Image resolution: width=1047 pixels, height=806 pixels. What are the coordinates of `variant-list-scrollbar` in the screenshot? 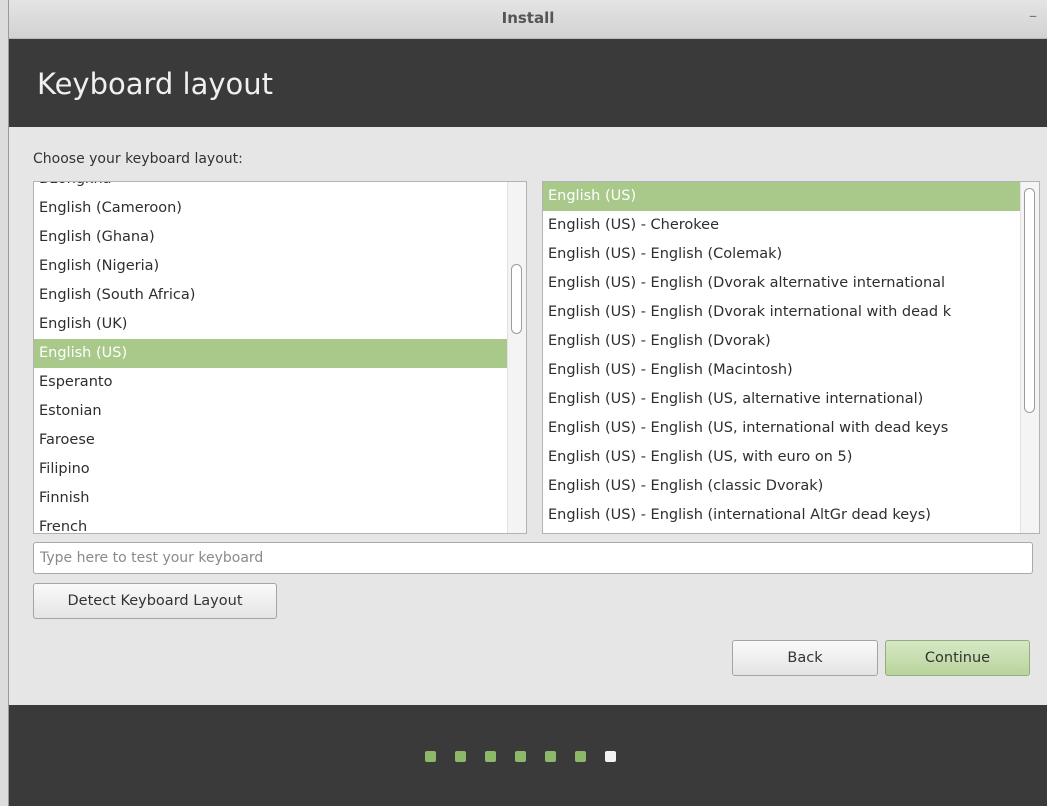 It's located at (1029, 357).